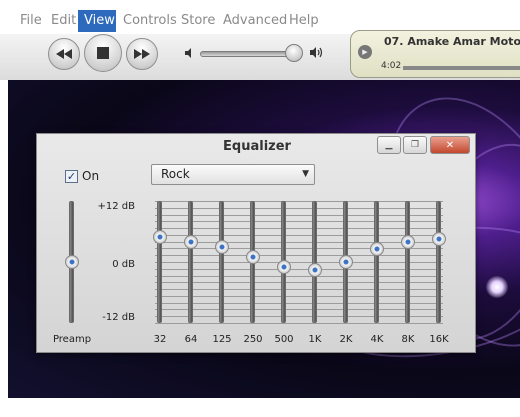 This screenshot has width=520, height=417. I want to click on band-slider-knob-16K, so click(439, 239).